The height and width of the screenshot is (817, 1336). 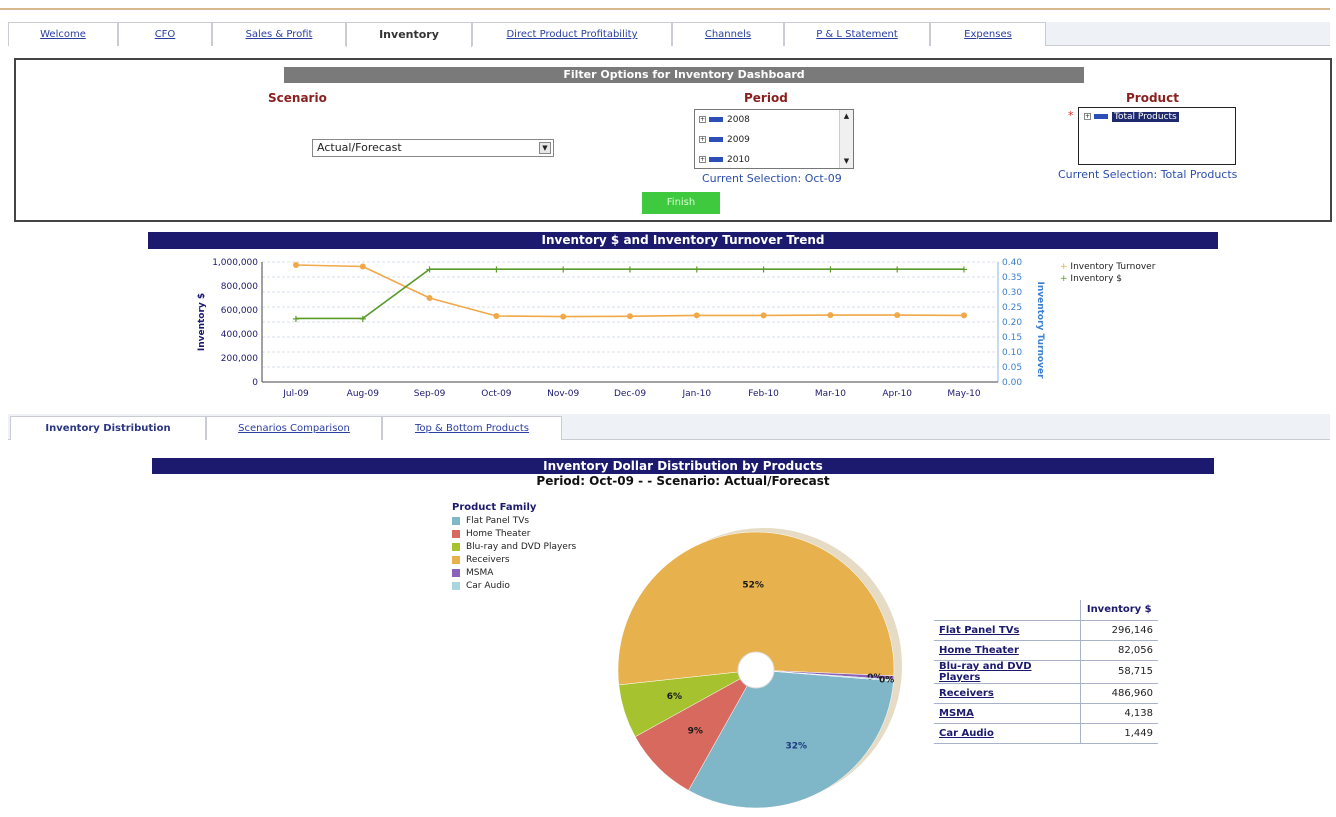 What do you see at coordinates (988, 34) in the screenshot?
I see `tab-expenses: Expenses` at bounding box center [988, 34].